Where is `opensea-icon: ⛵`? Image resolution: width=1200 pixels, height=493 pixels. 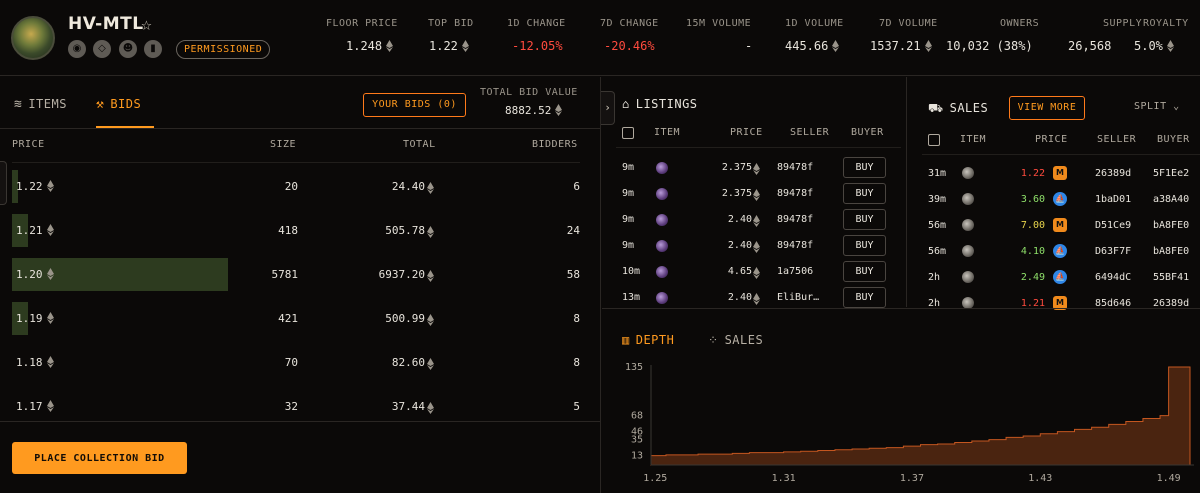 opensea-icon: ⛵ is located at coordinates (1060, 199).